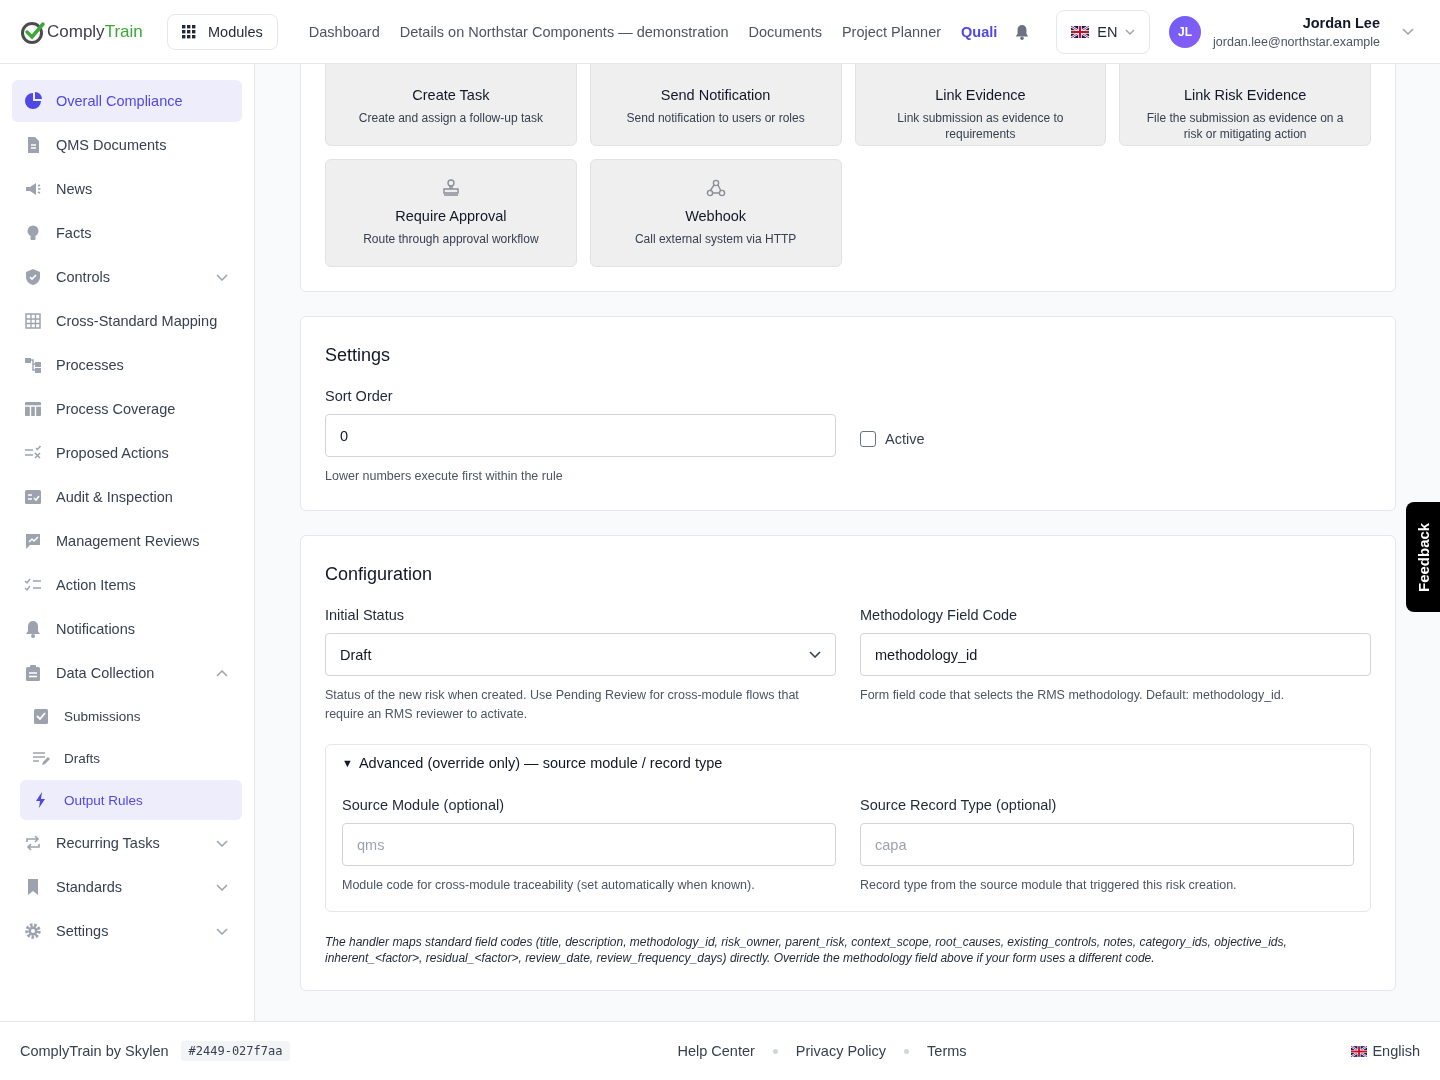  Describe the element at coordinates (979, 31) in the screenshot. I see `nav-link: Quali` at that location.